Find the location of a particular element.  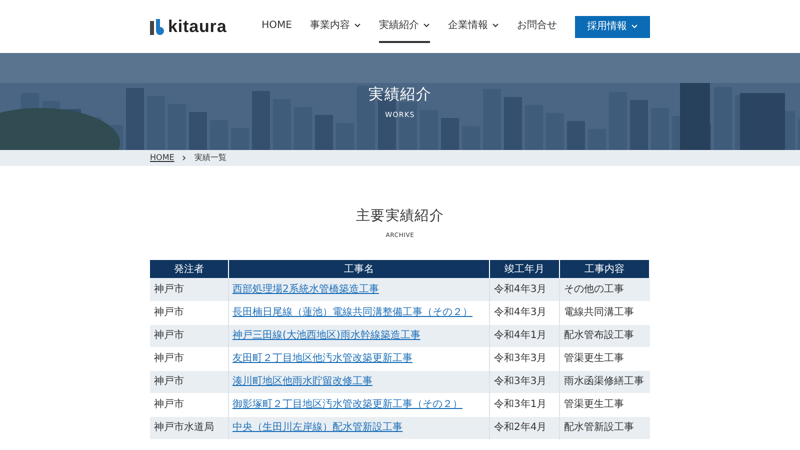

breadcrumb-current: 実績一覧 is located at coordinates (210, 158).